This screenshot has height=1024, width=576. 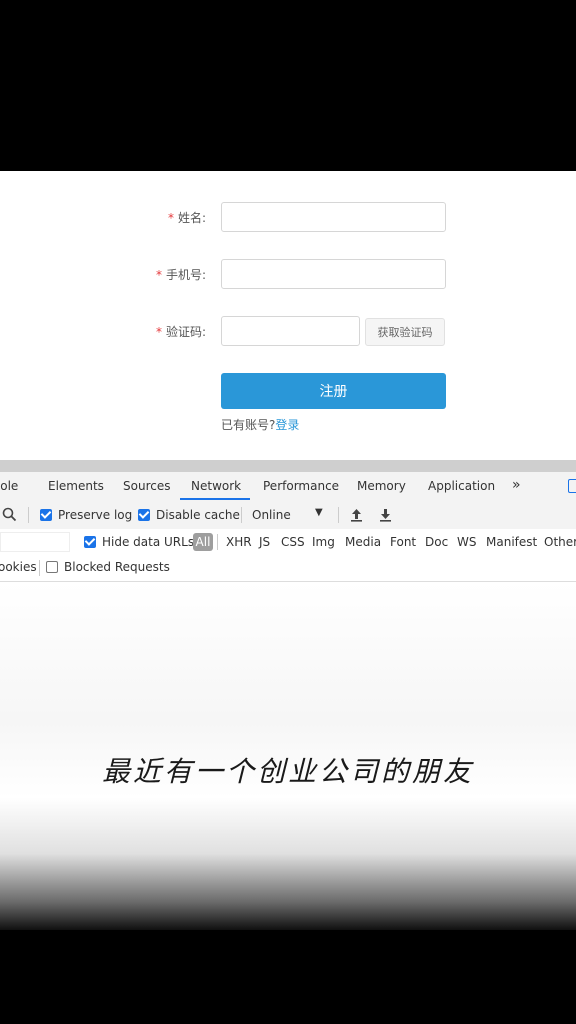 What do you see at coordinates (203, 542) in the screenshot?
I see `filter-type-all: All` at bounding box center [203, 542].